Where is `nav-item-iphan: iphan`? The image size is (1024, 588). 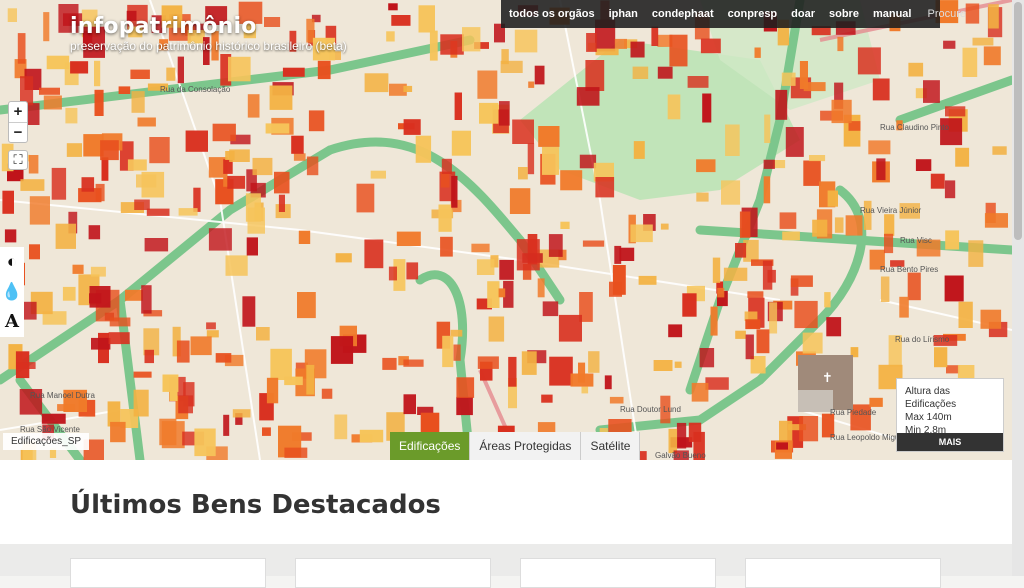
nav-item-iphan: iphan is located at coordinates (623, 14).